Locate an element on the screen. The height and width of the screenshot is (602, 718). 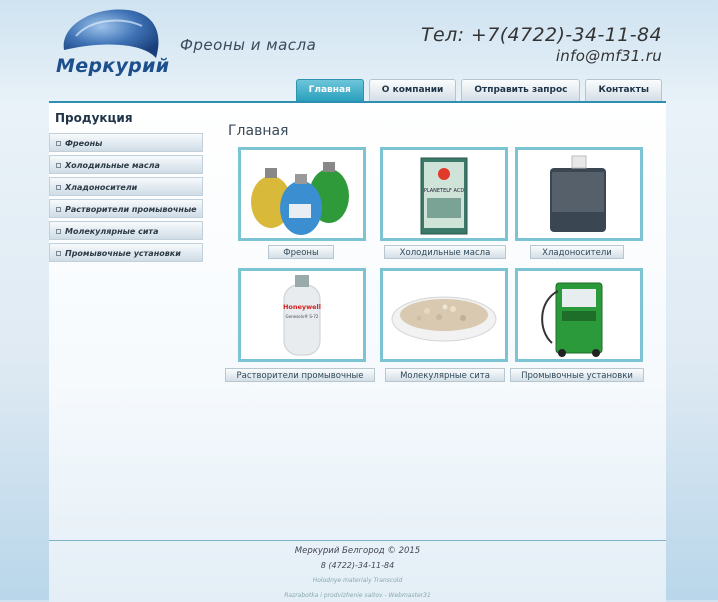
product-card-solvents: Honeywell Genesolv® S-72 is located at coordinates (302, 315).